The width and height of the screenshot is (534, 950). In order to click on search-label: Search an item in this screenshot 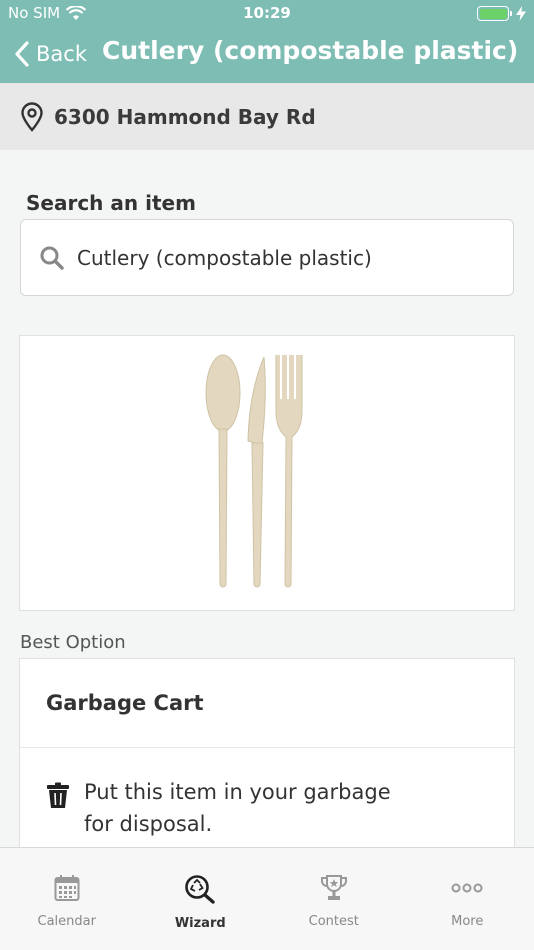, I will do `click(111, 203)`.